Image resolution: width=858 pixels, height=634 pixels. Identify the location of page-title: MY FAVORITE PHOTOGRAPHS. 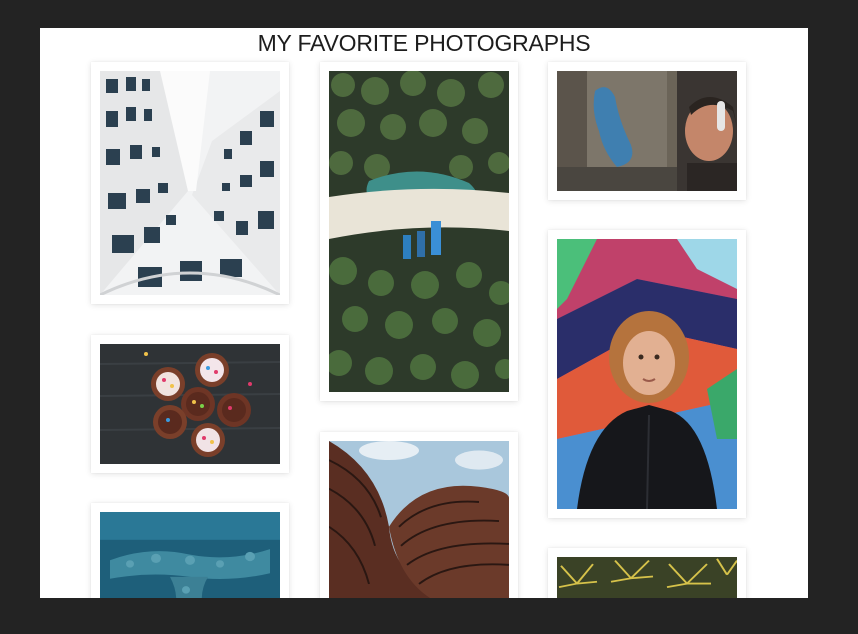
(424, 43).